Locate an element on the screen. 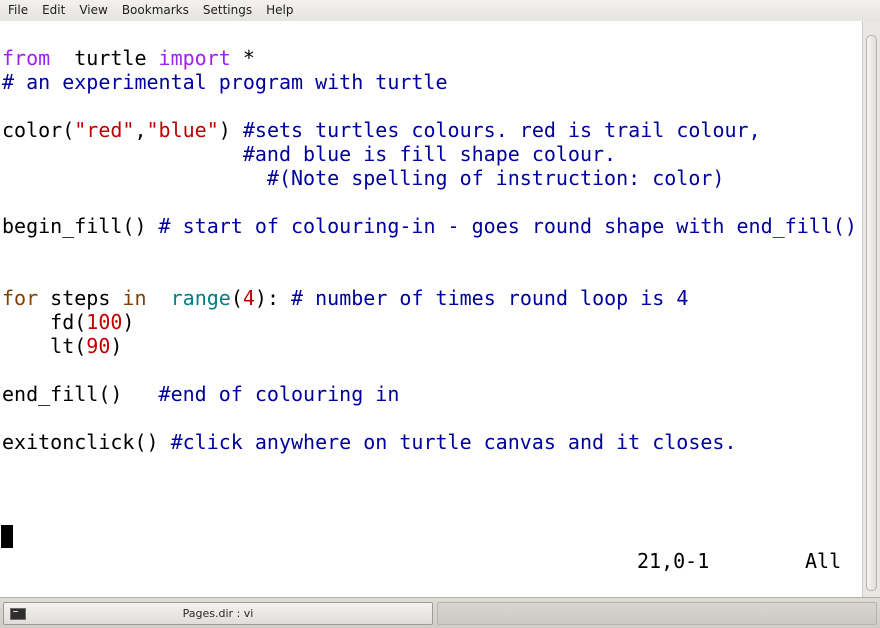  code-token: begin_fill() is located at coordinates (80, 226).